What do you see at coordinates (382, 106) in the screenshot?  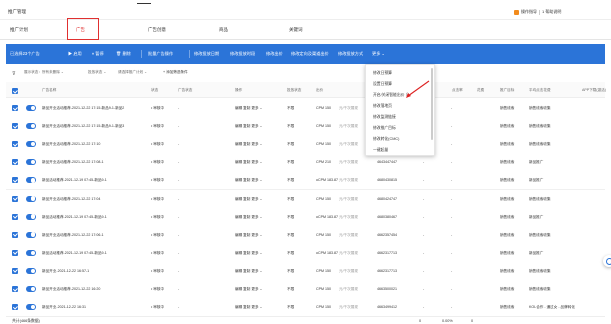 I see `menu-item-landing-page: 修改落地页` at bounding box center [382, 106].